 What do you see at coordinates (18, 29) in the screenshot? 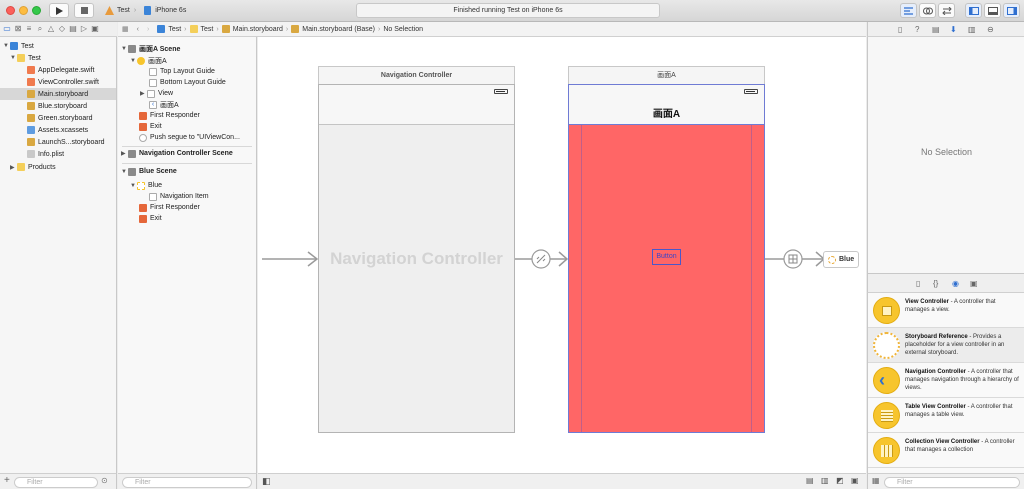
I see `source-control-icon: ⊠` at bounding box center [18, 29].